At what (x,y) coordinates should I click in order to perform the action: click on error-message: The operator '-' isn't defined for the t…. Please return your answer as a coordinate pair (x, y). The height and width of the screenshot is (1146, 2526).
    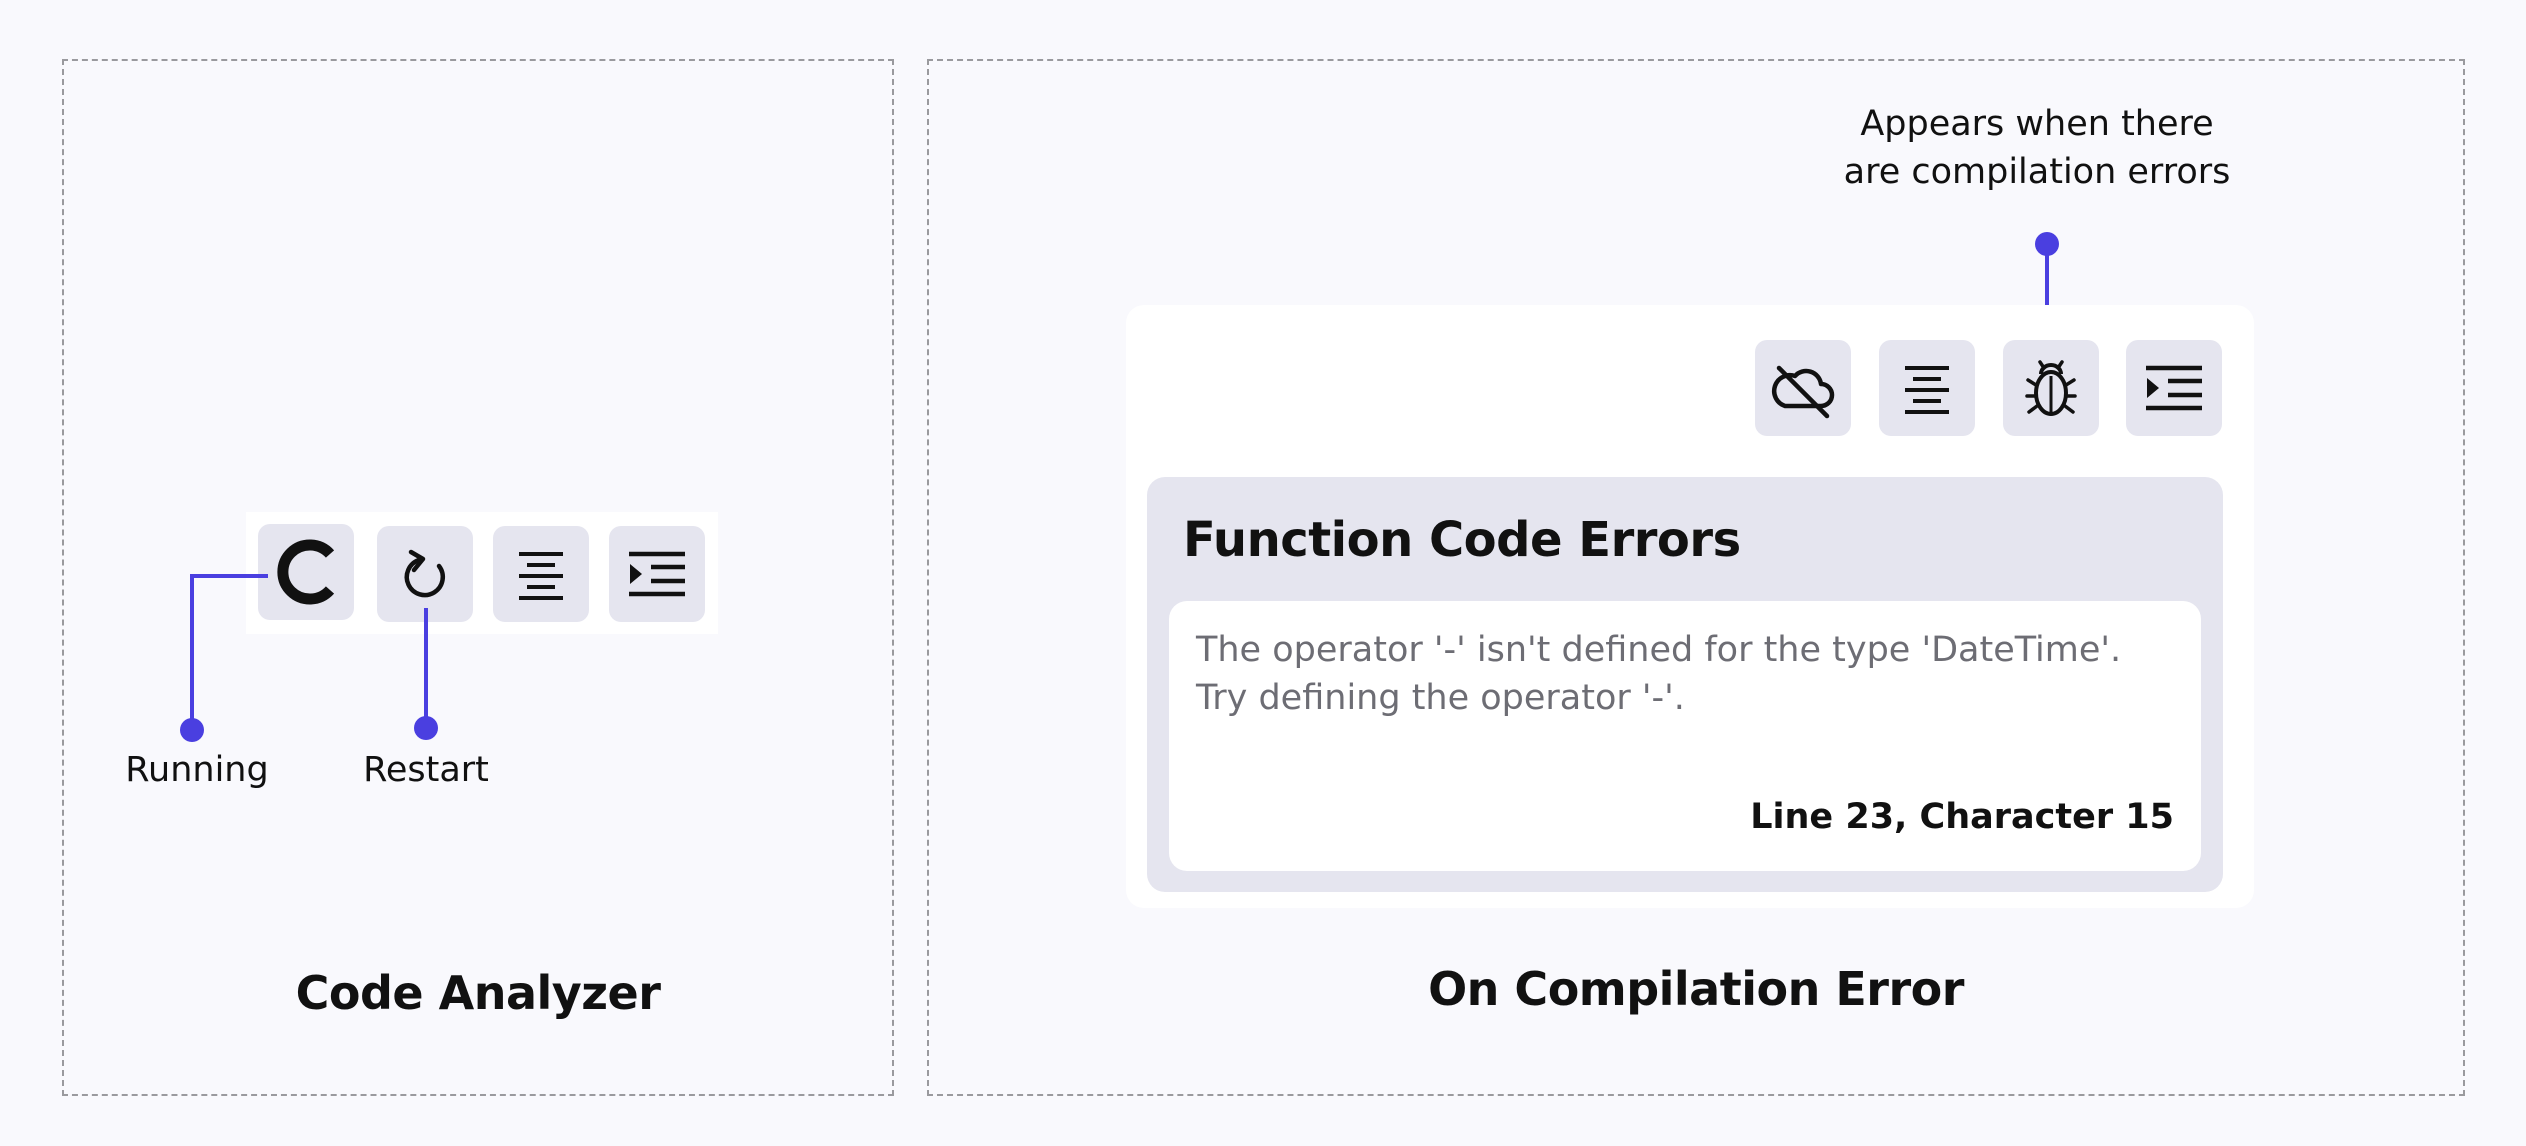
    Looking at the image, I should click on (1659, 674).